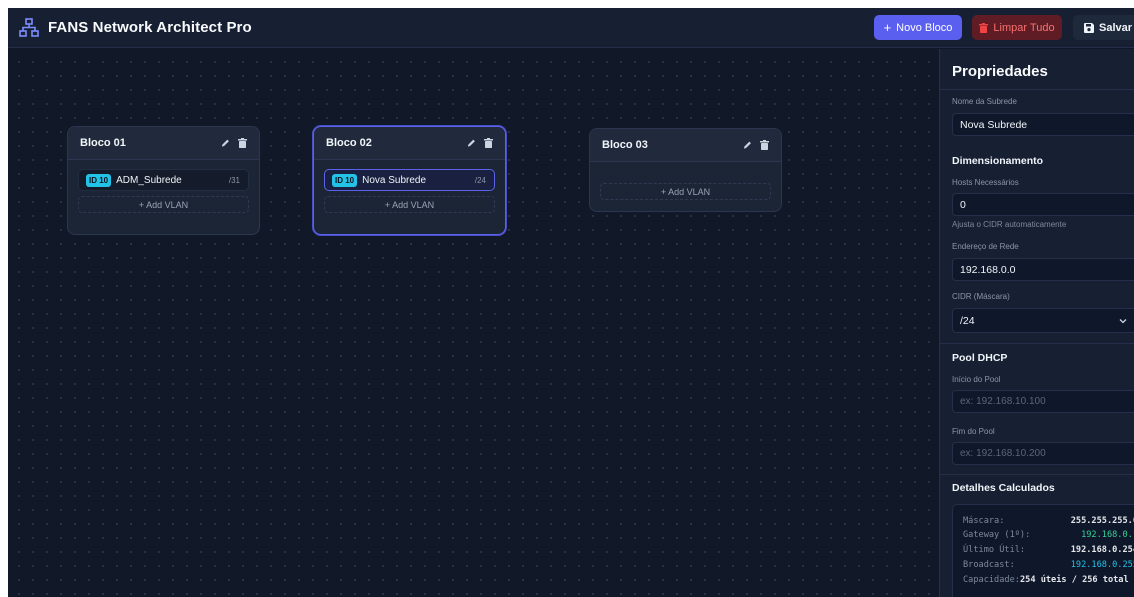 This screenshot has width=1134, height=597. What do you see at coordinates (1043, 204) in the screenshot?
I see `hosts-input: 0` at bounding box center [1043, 204].